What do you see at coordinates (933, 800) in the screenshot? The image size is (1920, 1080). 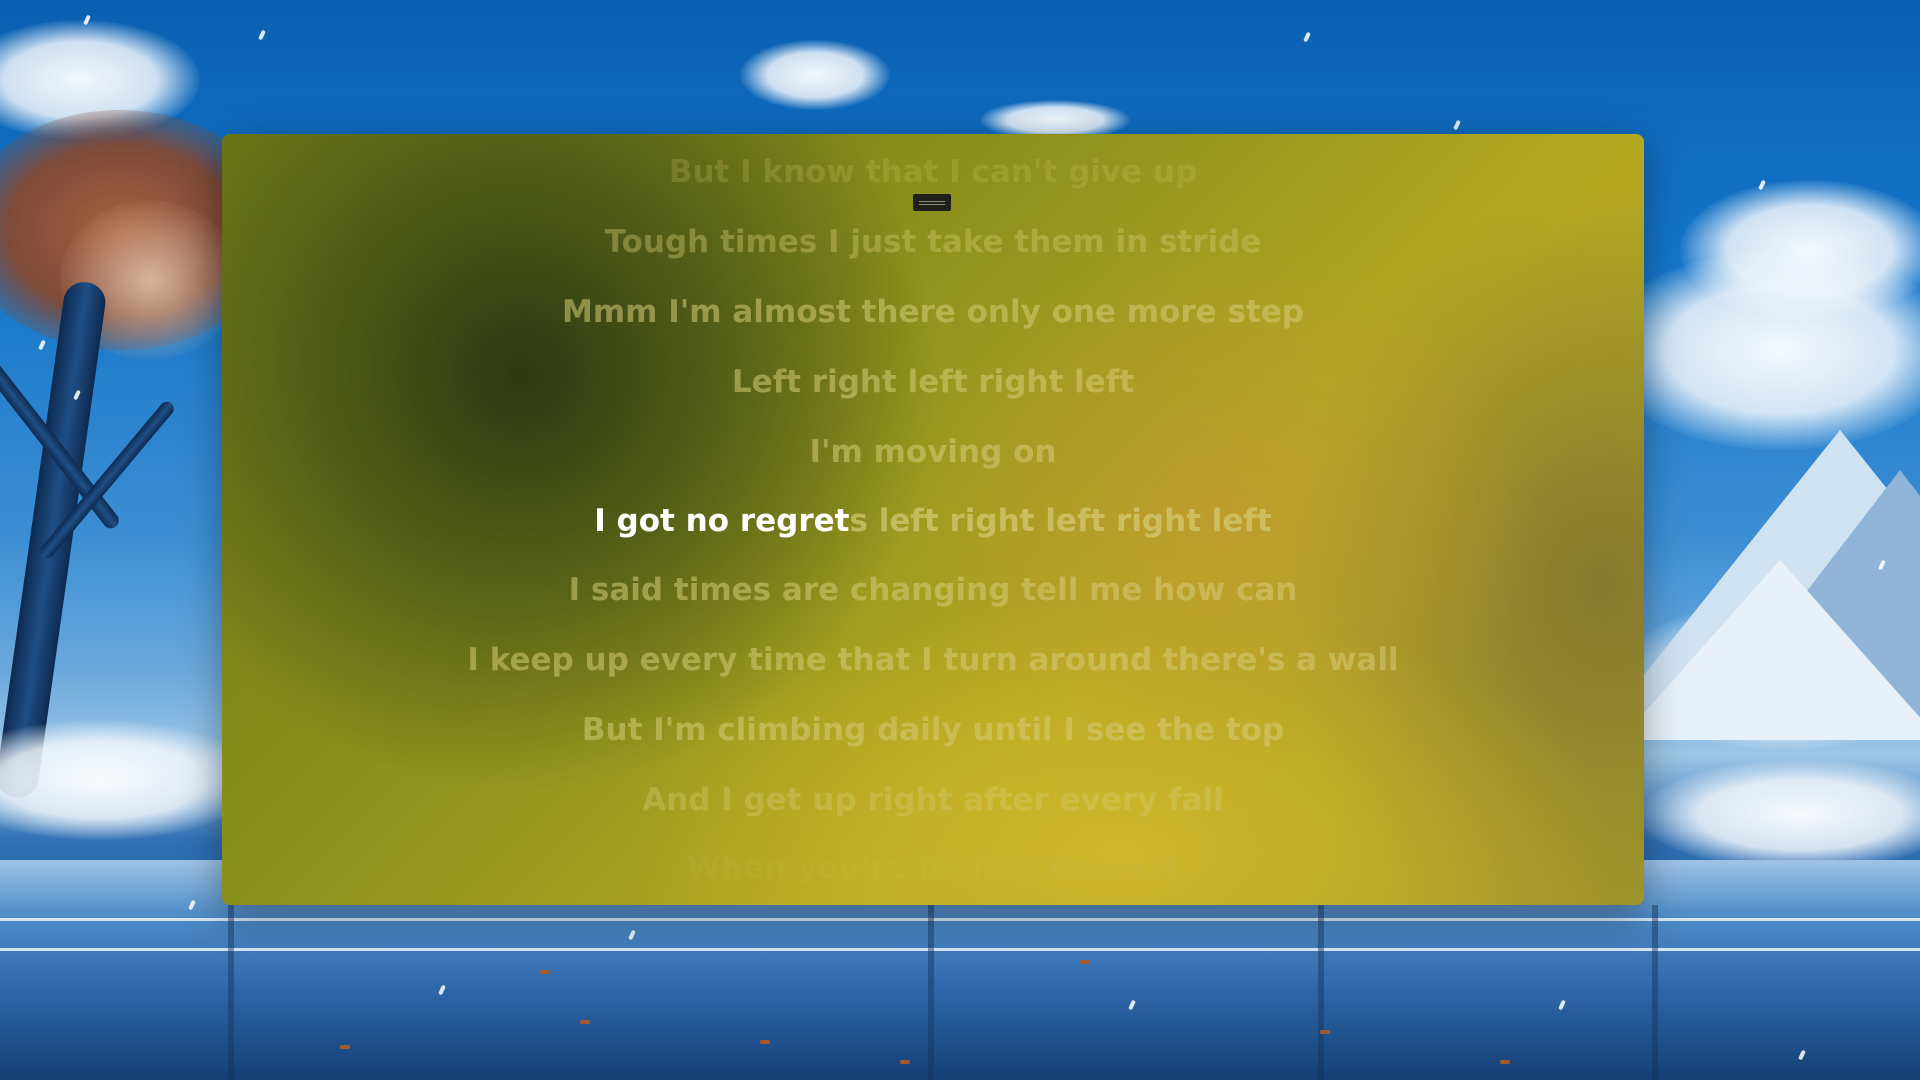 I see `lyric-line: And I get up right after every fall` at bounding box center [933, 800].